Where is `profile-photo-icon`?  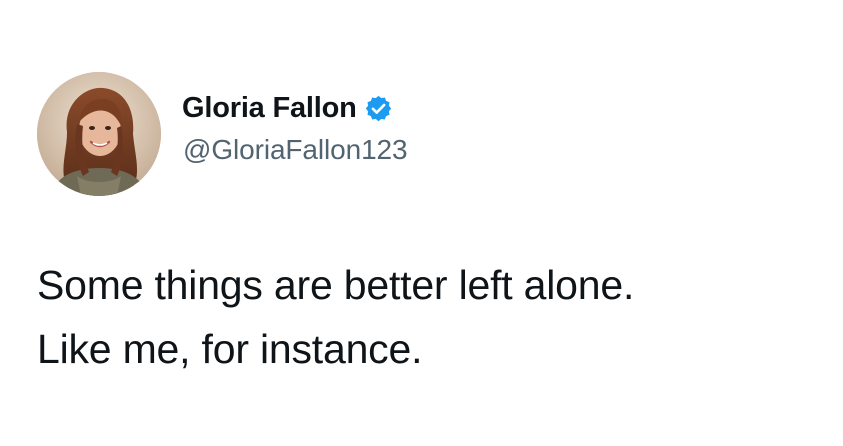
profile-photo-icon is located at coordinates (99, 134).